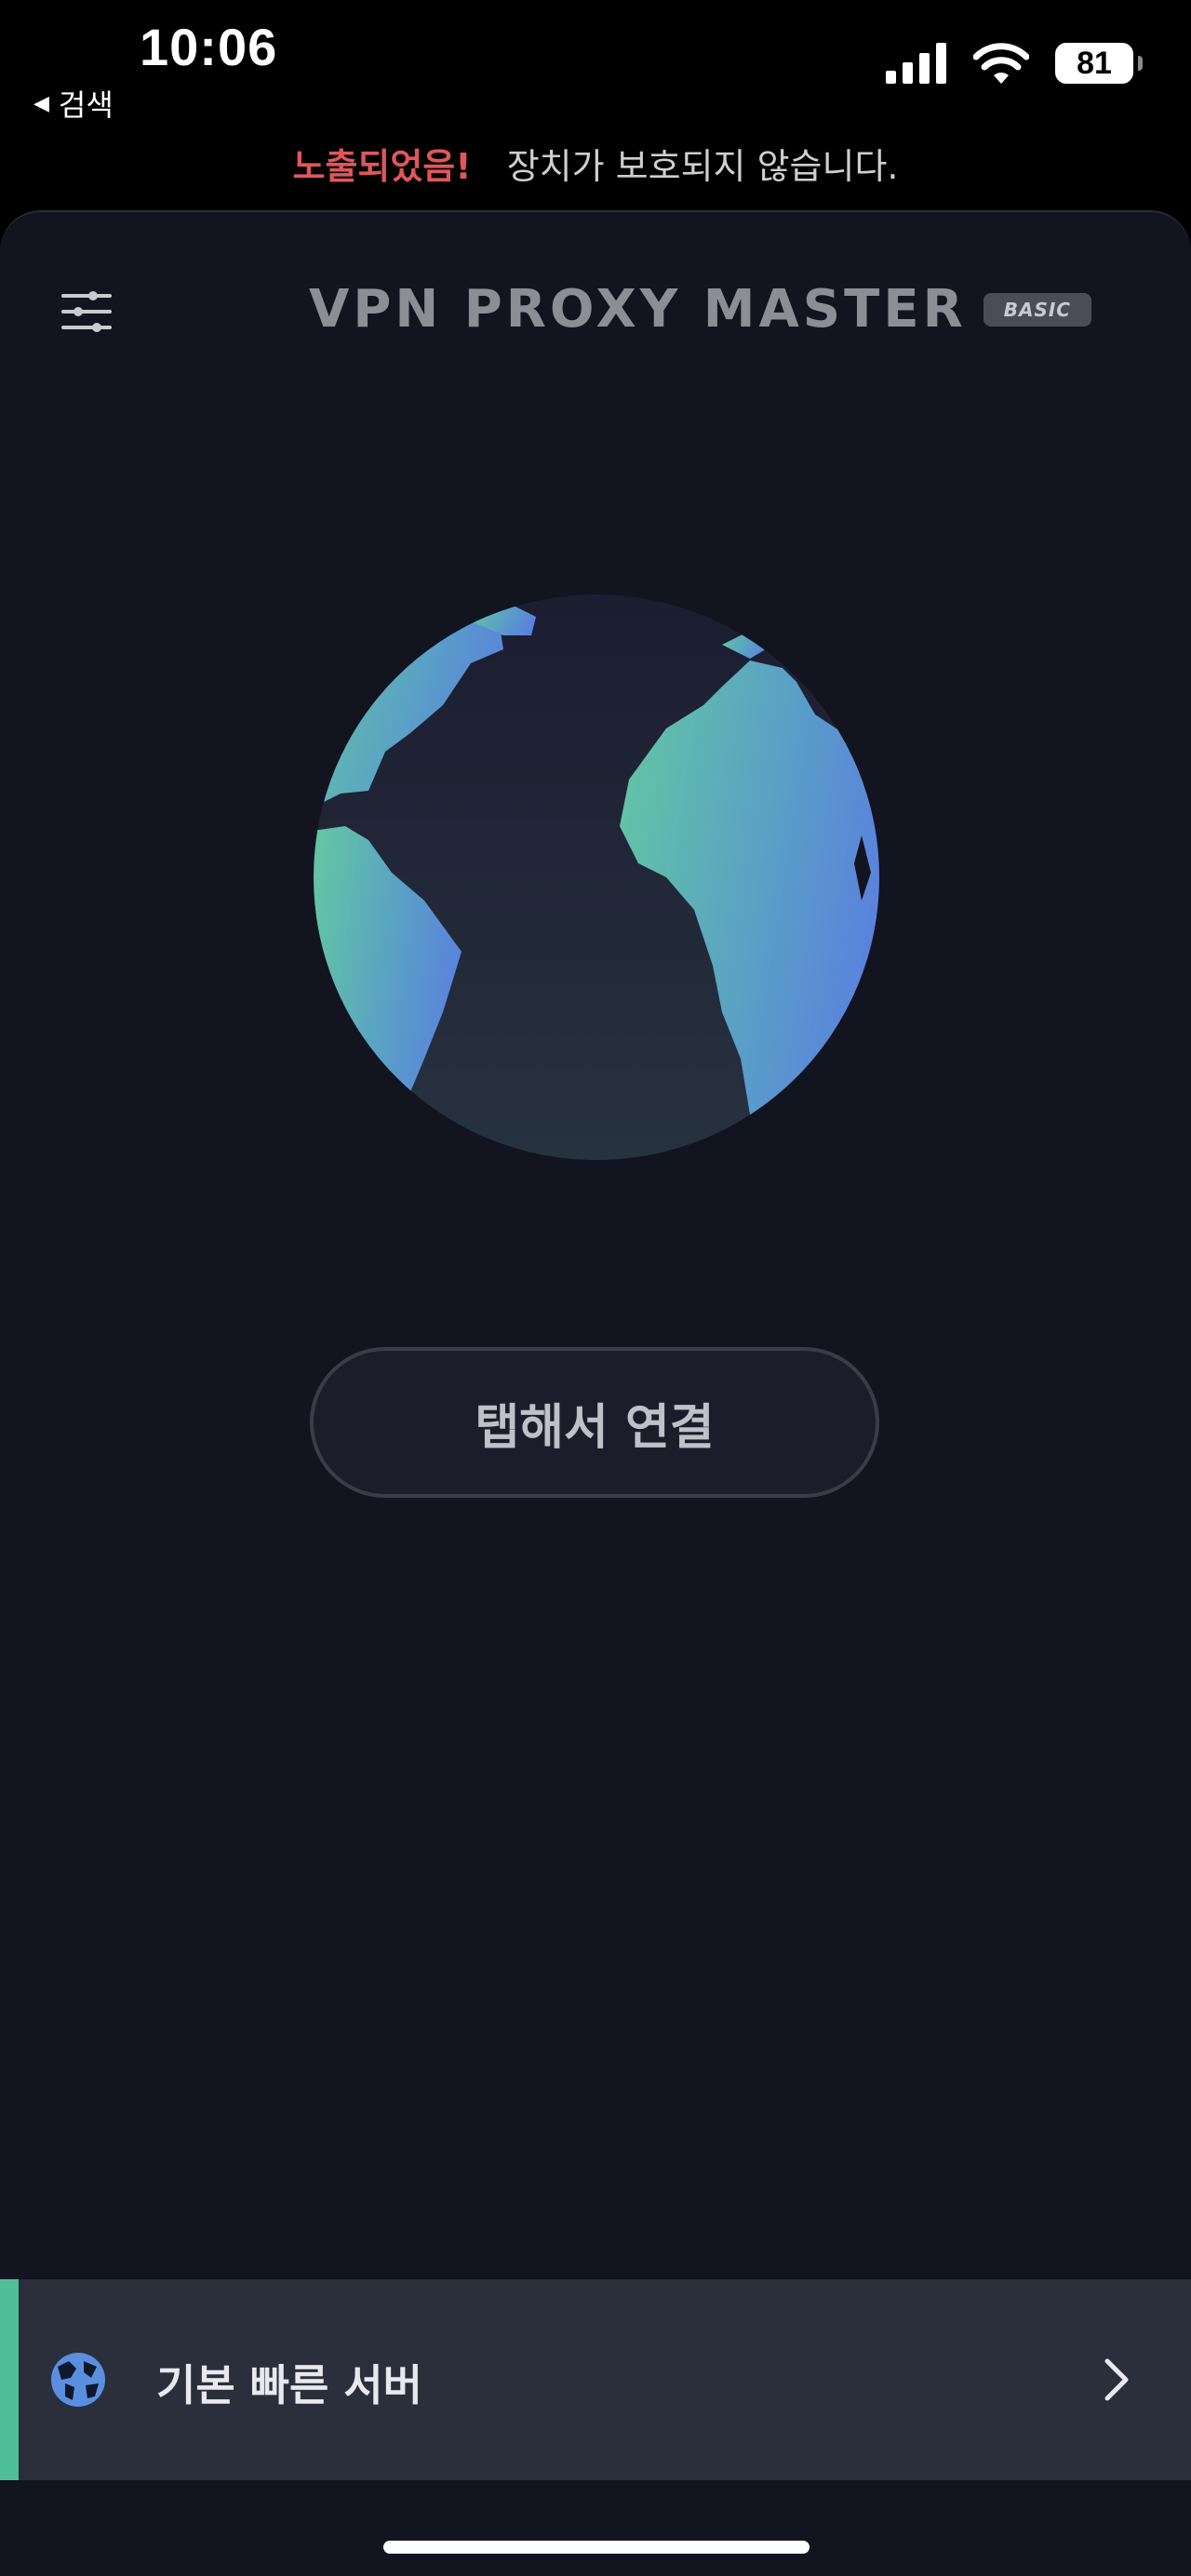  I want to click on back-to-app-button: ◀ 검색, so click(73, 103).